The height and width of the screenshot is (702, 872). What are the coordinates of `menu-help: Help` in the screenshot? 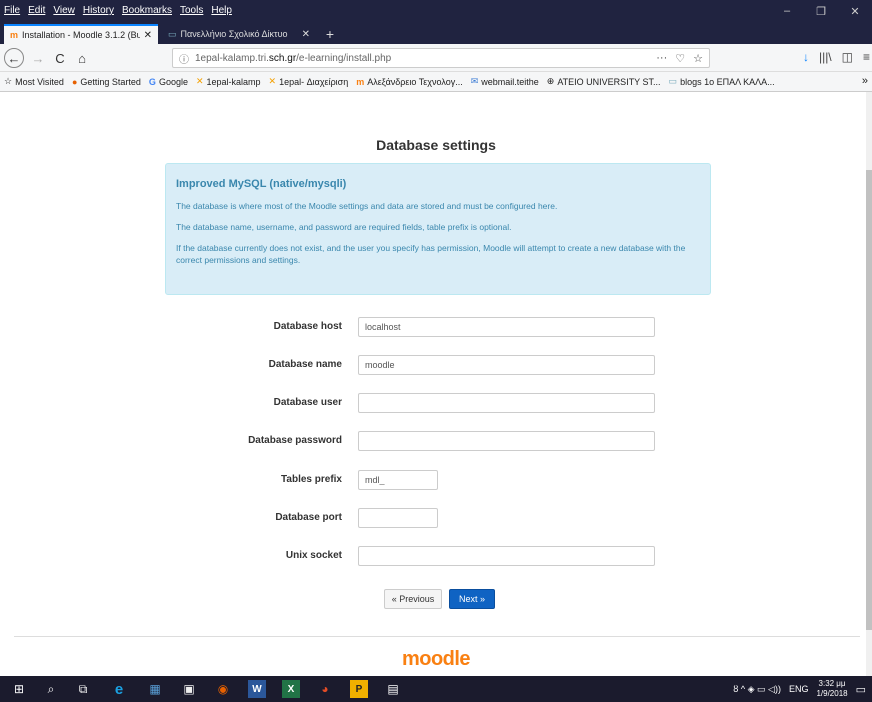 It's located at (221, 10).